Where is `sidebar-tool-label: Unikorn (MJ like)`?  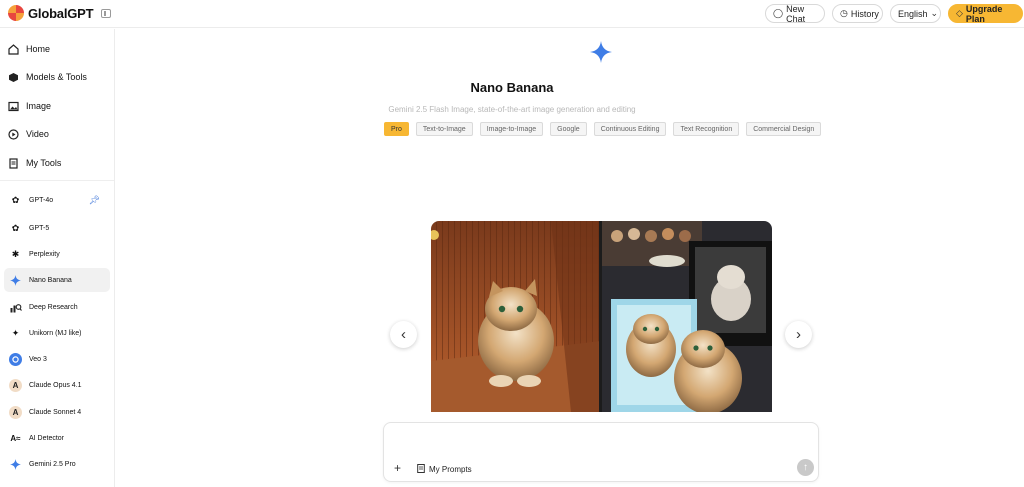
sidebar-tool-label: Unikorn (MJ like) is located at coordinates (55, 333).